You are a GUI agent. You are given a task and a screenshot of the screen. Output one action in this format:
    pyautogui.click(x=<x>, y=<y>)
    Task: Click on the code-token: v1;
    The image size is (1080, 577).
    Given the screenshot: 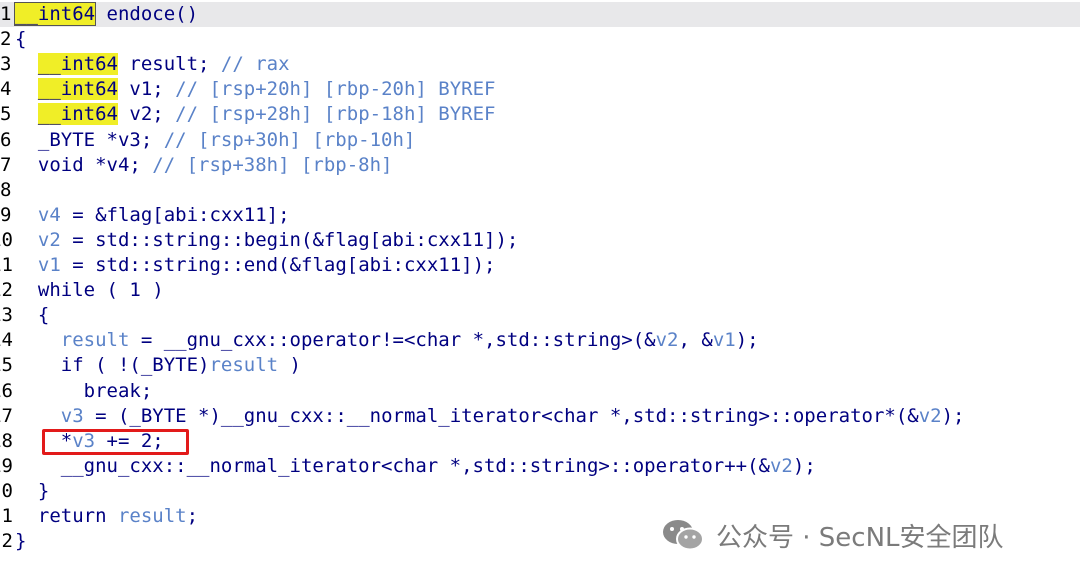 What is the action you would take?
    pyautogui.click(x=146, y=89)
    